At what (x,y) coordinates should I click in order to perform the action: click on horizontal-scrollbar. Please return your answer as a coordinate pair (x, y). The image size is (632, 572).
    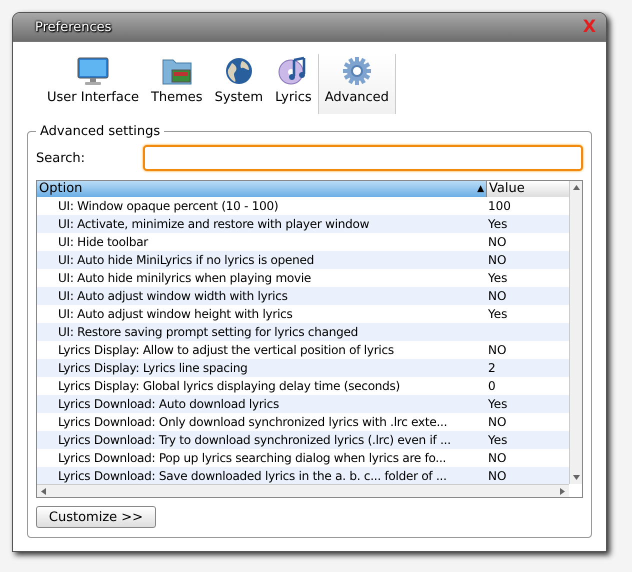
    Looking at the image, I should click on (303, 490).